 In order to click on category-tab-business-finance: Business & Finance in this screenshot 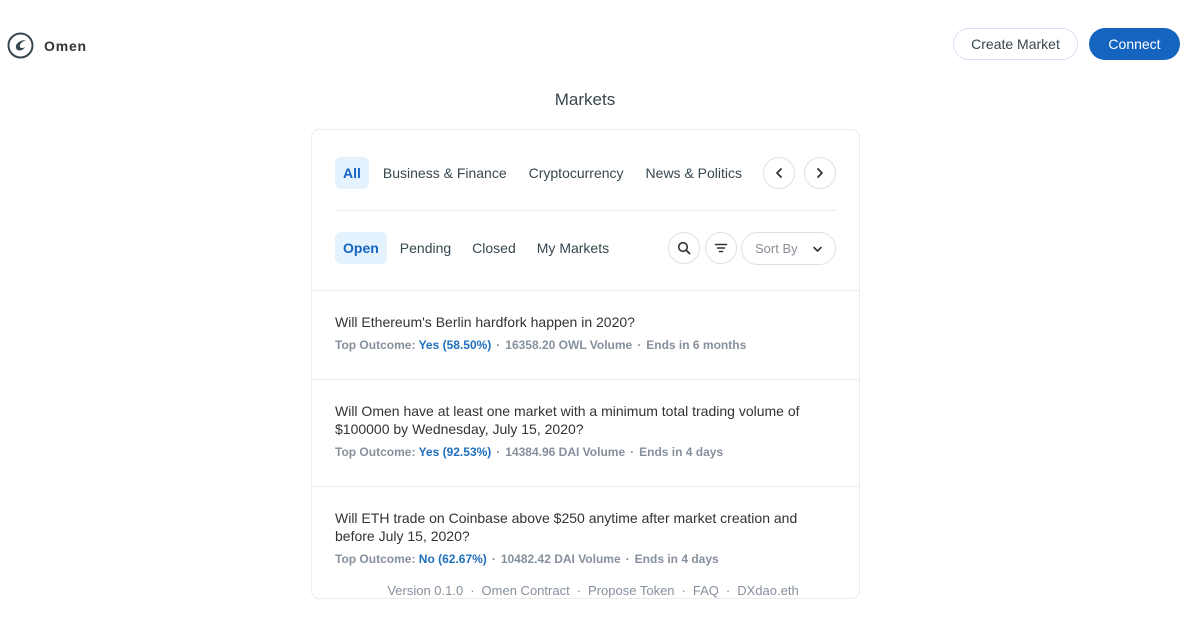, I will do `click(445, 173)`.